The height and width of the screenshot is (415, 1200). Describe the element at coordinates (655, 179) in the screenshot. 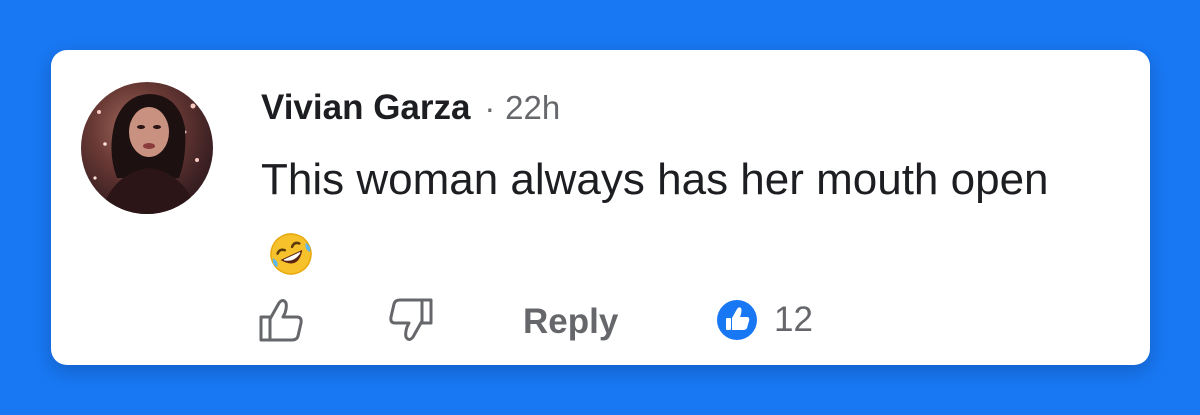

I see `comment-text: This woman always has her mouth open` at that location.